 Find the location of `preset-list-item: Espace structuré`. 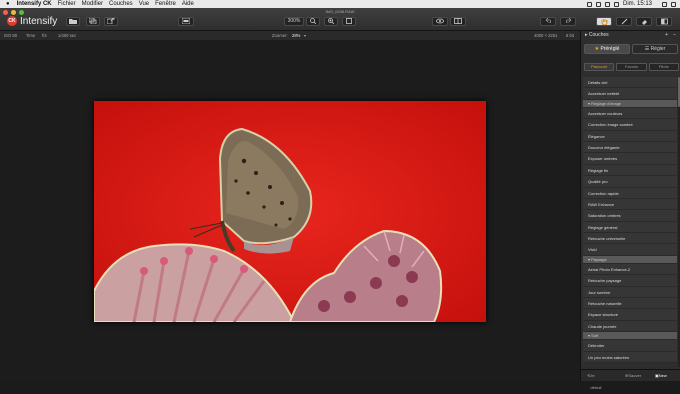

preset-list-item: Espace structuré is located at coordinates (630, 315).